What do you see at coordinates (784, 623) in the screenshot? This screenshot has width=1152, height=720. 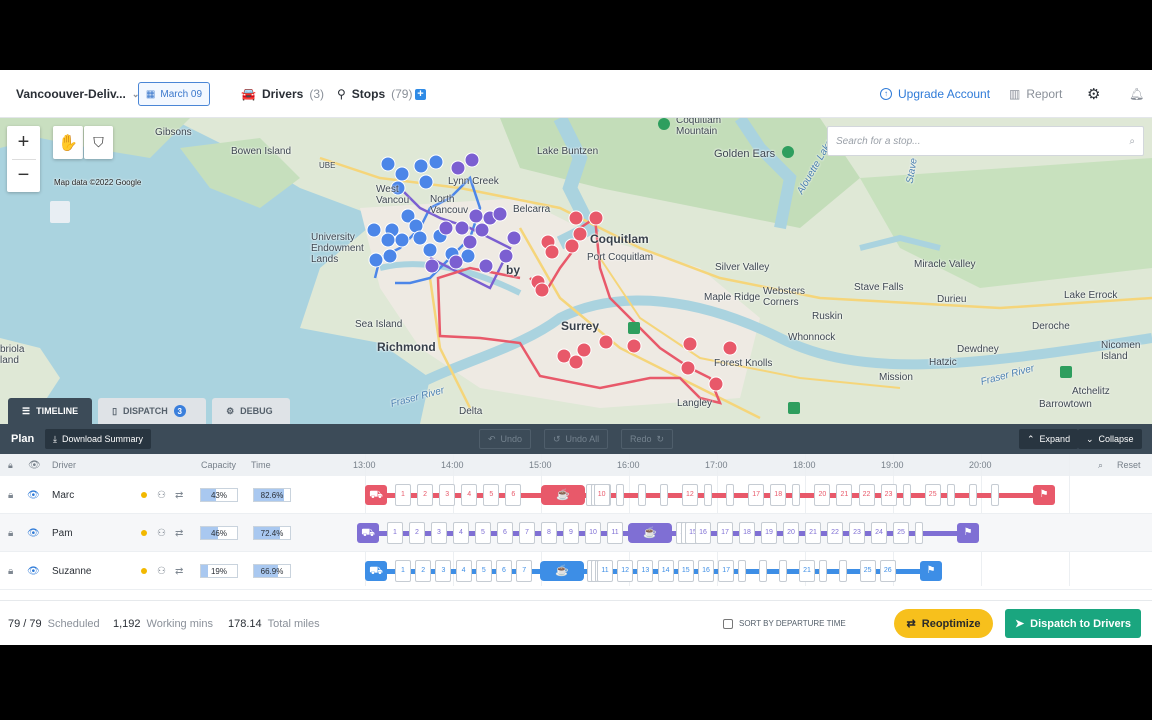 I see `sort-by-departure-checkbox: SORT BY DEPARTURE TIME` at bounding box center [784, 623].